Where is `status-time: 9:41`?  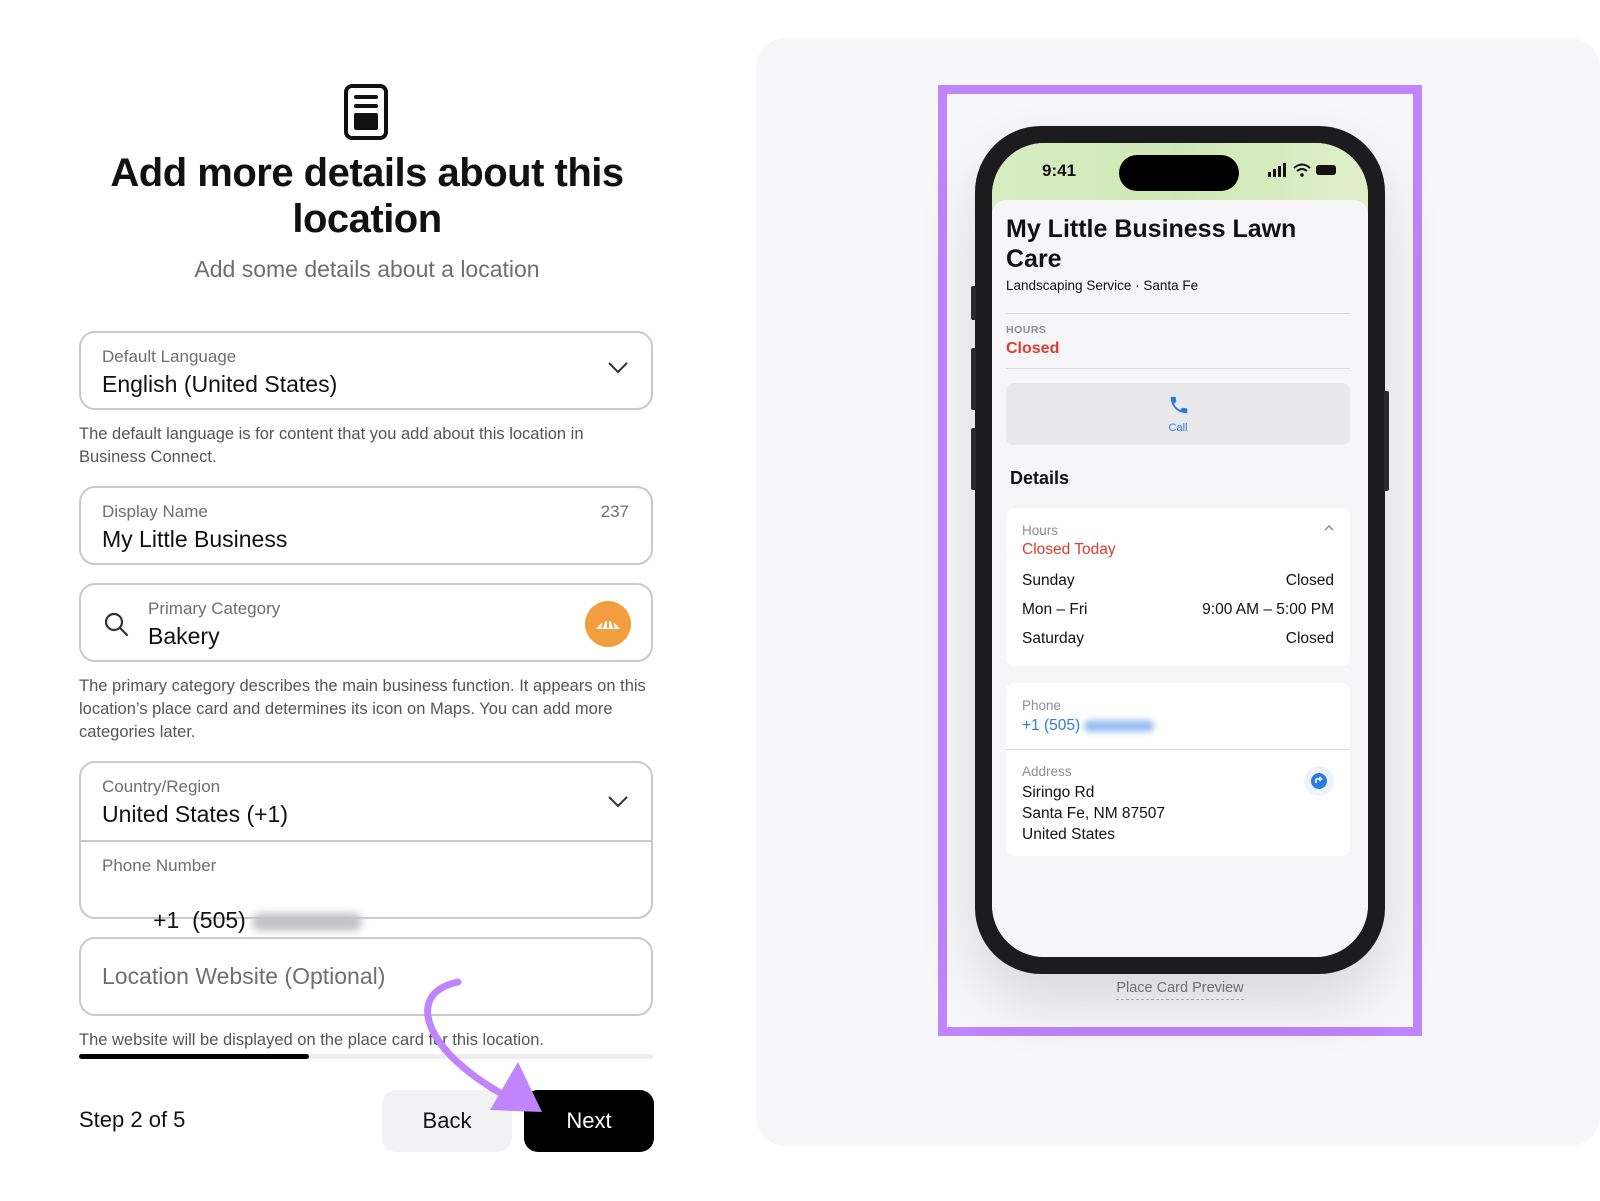 status-time: 9:41 is located at coordinates (1059, 170).